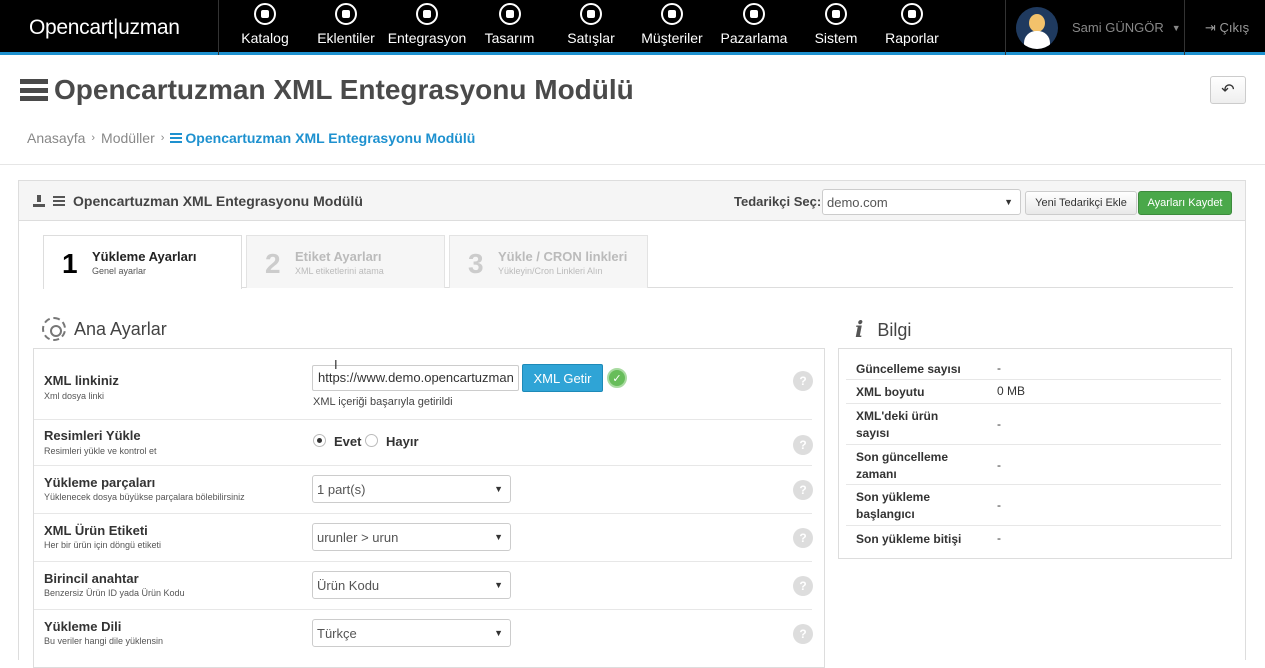 This screenshot has height=668, width=1265. What do you see at coordinates (83, 626) in the screenshot?
I see `language-label: Yükleme Dili` at bounding box center [83, 626].